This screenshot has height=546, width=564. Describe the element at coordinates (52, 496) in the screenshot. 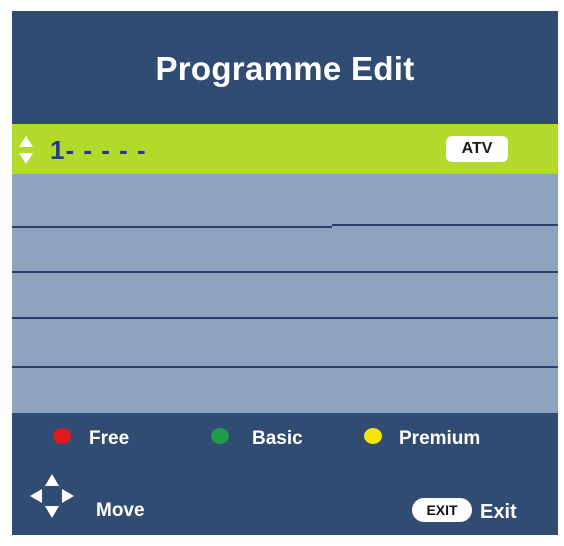

I see `navigation-arrows-icon` at that location.